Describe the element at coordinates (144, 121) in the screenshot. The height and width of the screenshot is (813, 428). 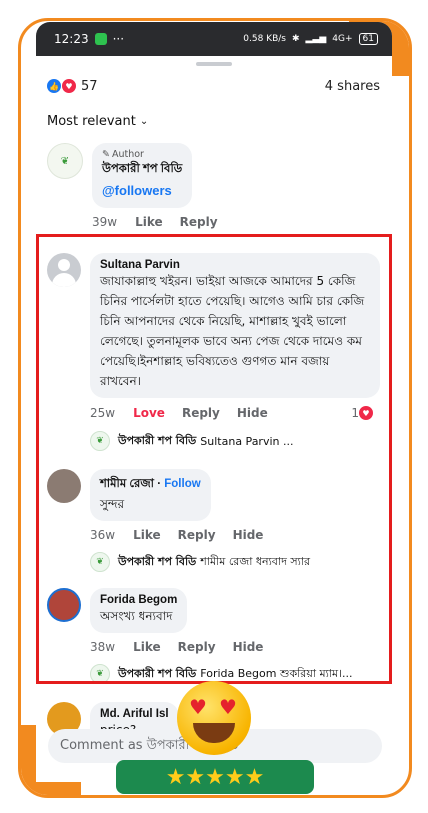
I see `chevron-down-icon: ⌄` at that location.